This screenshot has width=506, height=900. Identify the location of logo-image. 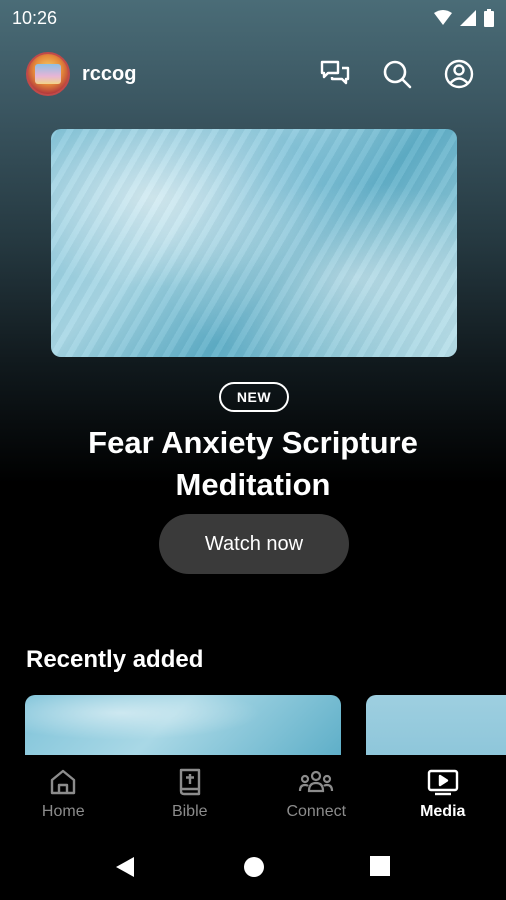
(48, 74).